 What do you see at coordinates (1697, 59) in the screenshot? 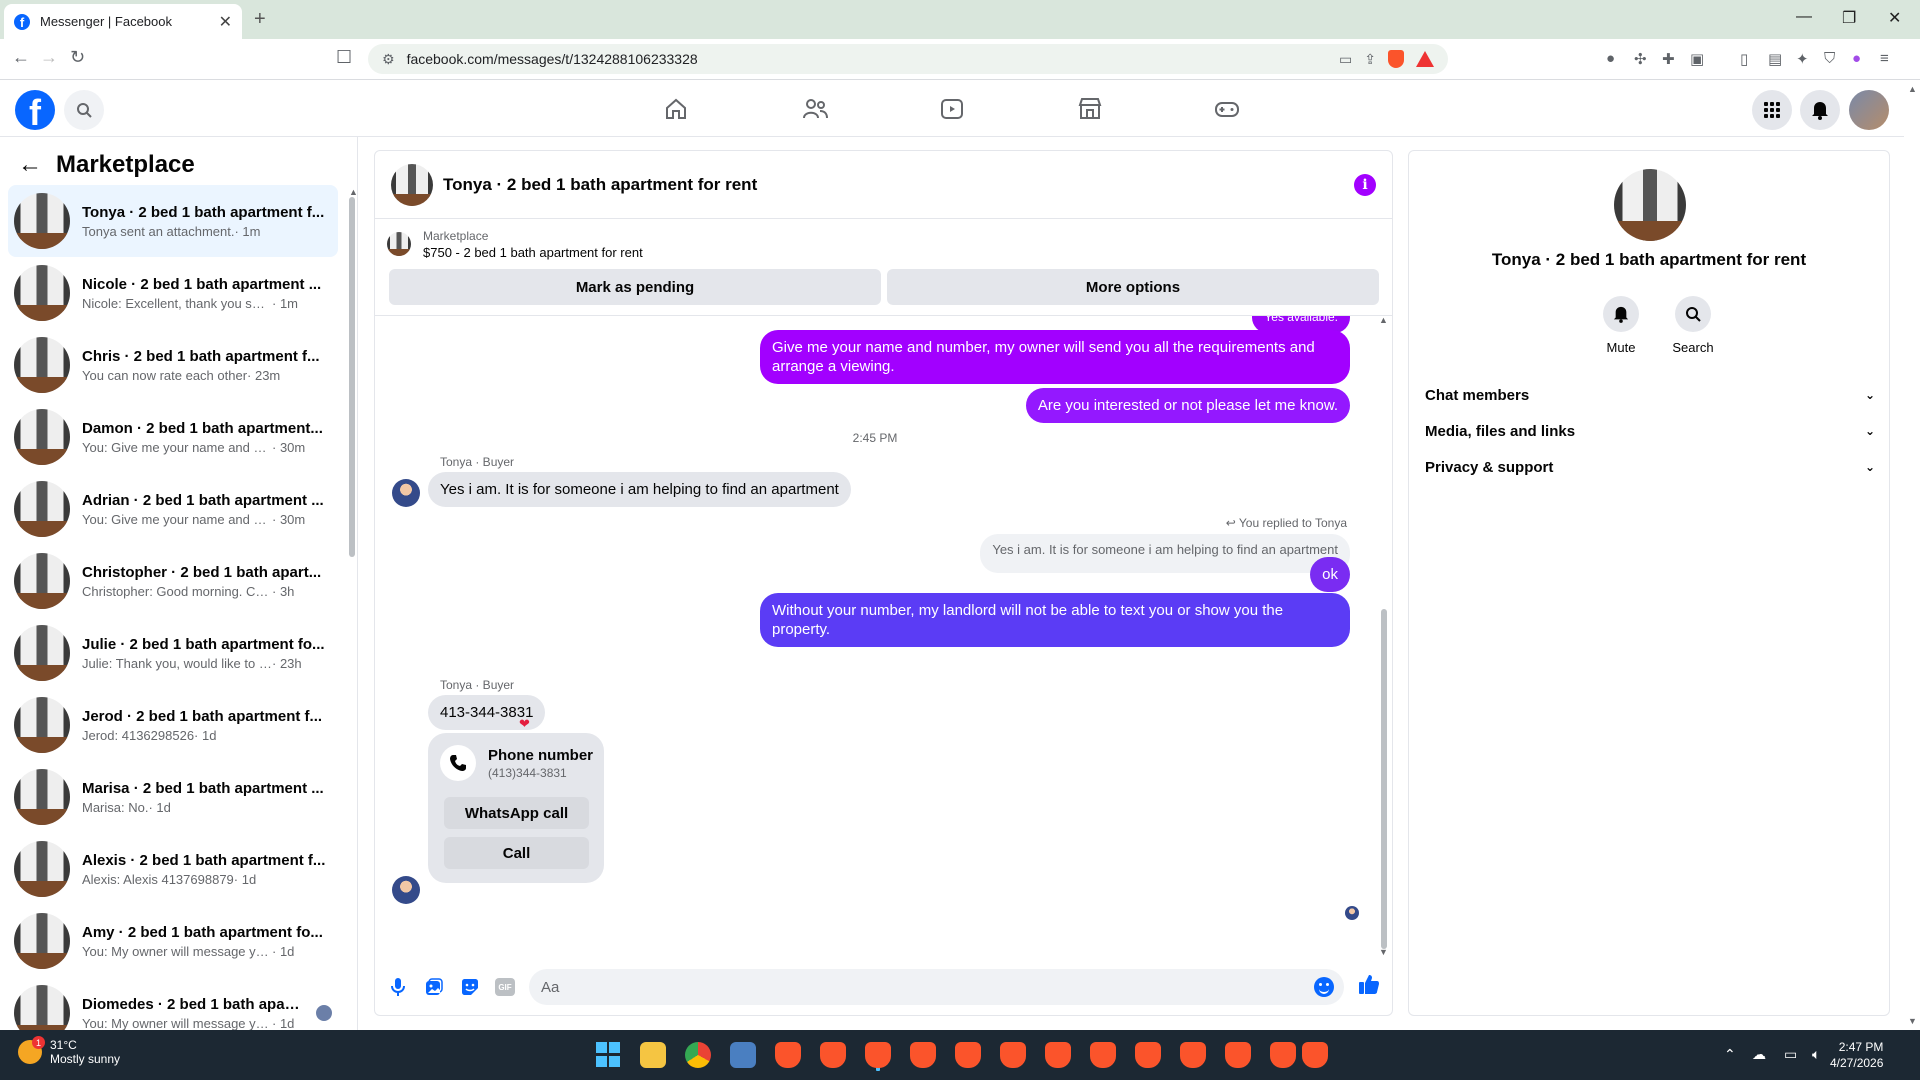
I see `extension-icon: ▣` at bounding box center [1697, 59].